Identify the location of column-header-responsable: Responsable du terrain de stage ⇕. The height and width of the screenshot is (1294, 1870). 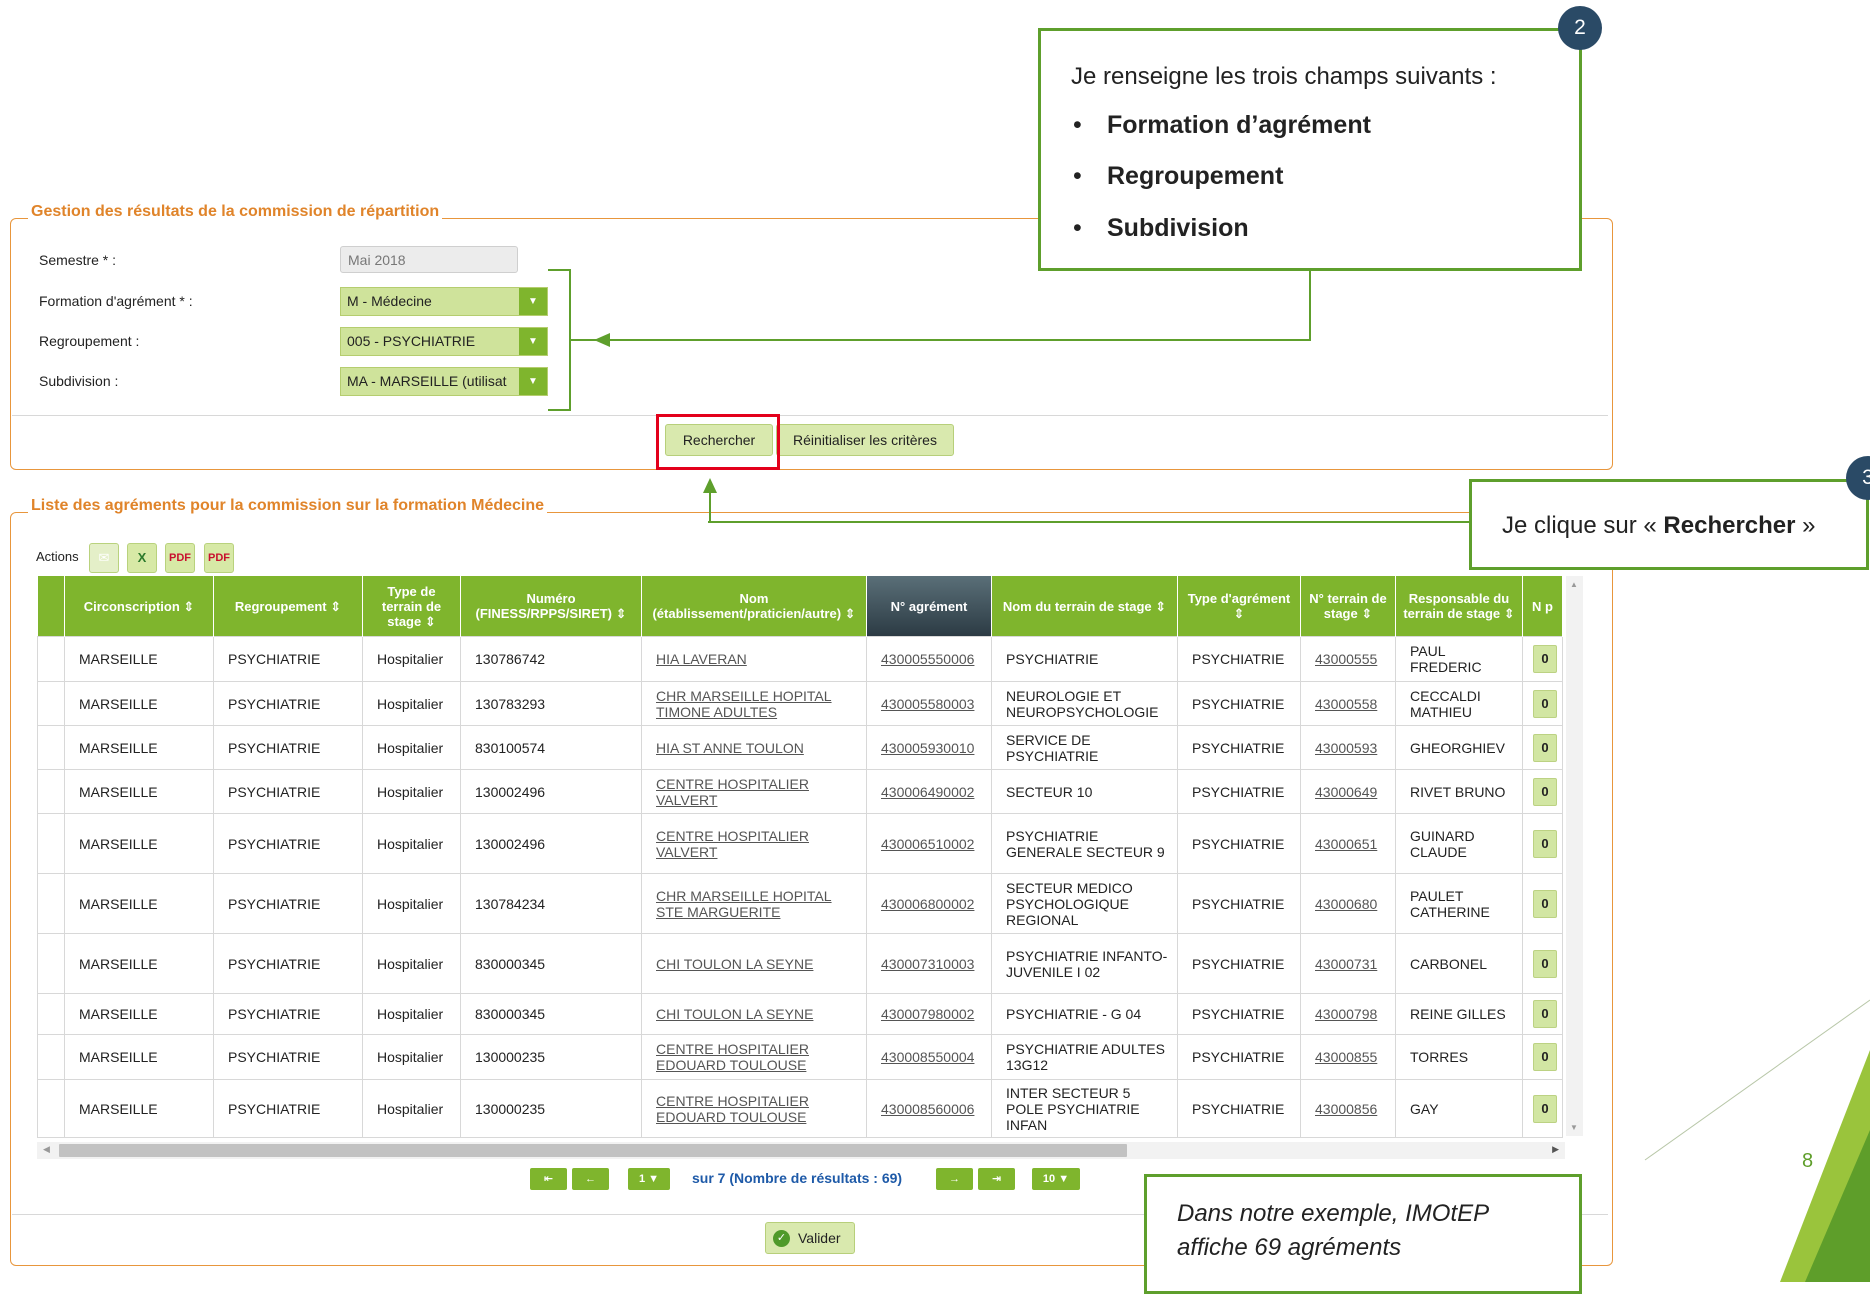
(1459, 606).